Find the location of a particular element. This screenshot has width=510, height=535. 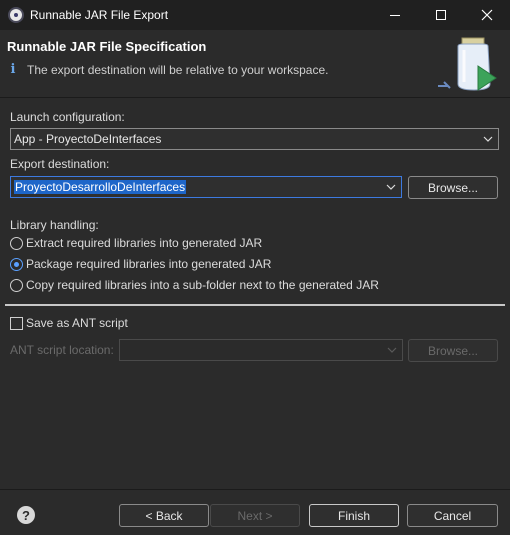

launch-configuration-value: App - ProyectoDeInterfaces is located at coordinates (88, 139).